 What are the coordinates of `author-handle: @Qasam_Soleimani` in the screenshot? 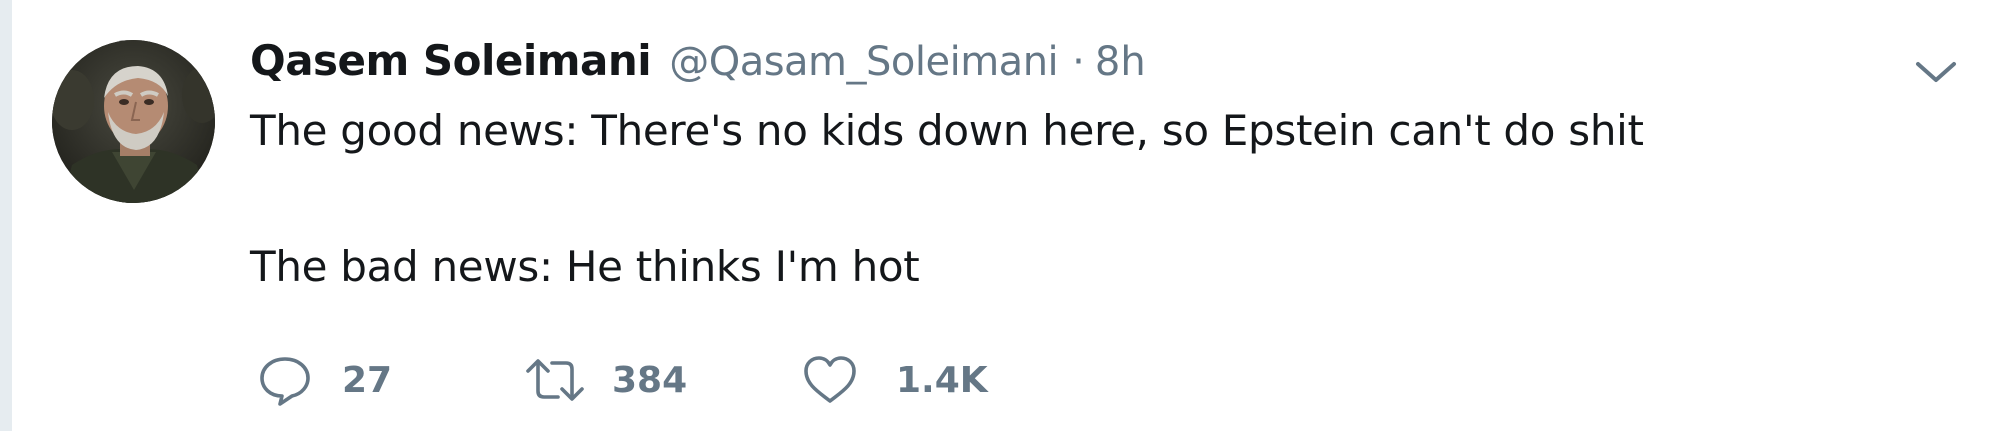 It's located at (863, 62).